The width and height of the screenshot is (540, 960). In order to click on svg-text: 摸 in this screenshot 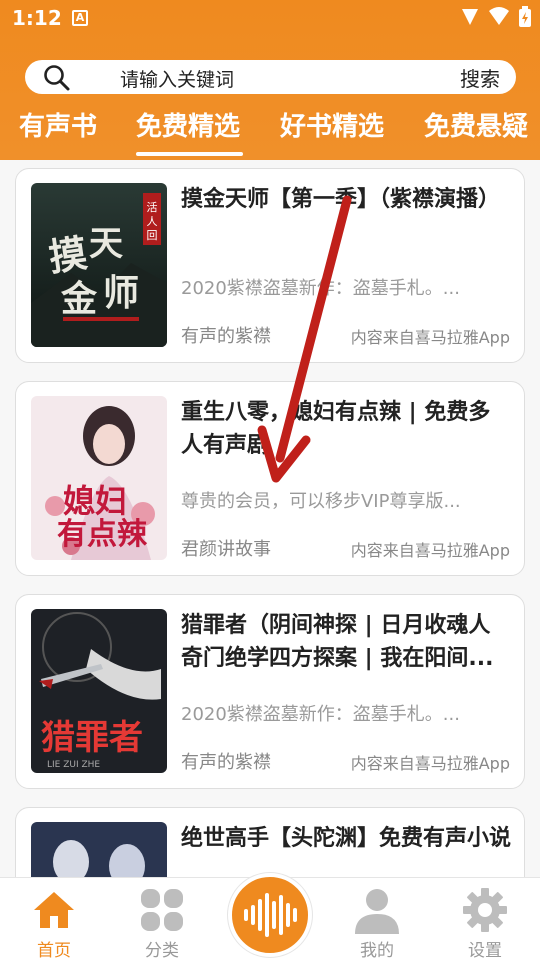, I will do `click(68, 255)`.